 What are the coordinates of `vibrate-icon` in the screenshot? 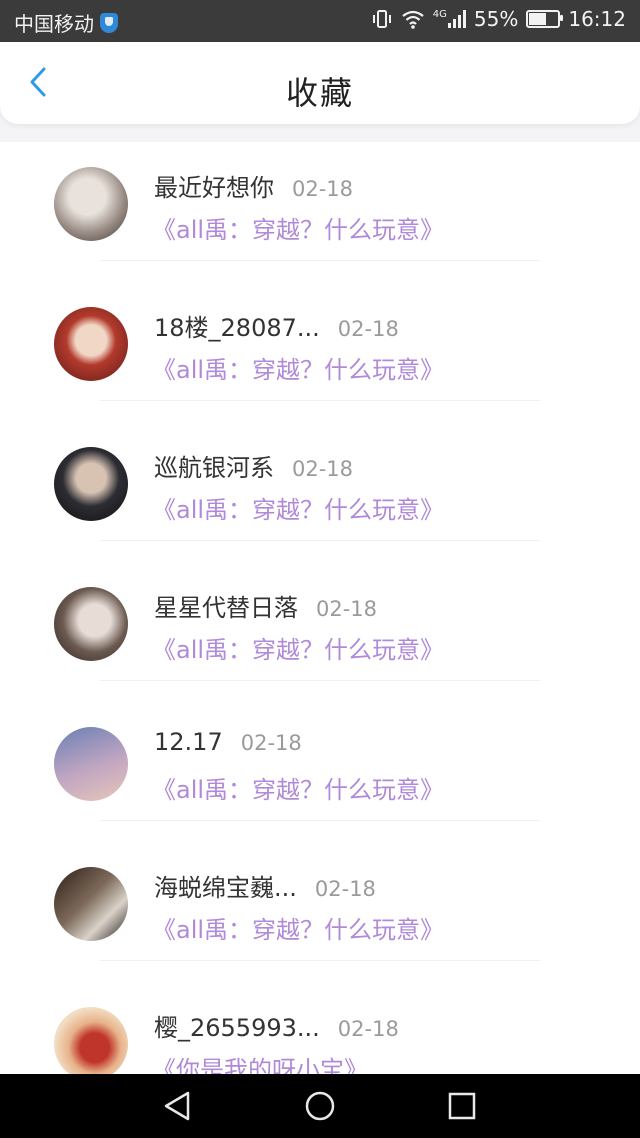 It's located at (381, 19).